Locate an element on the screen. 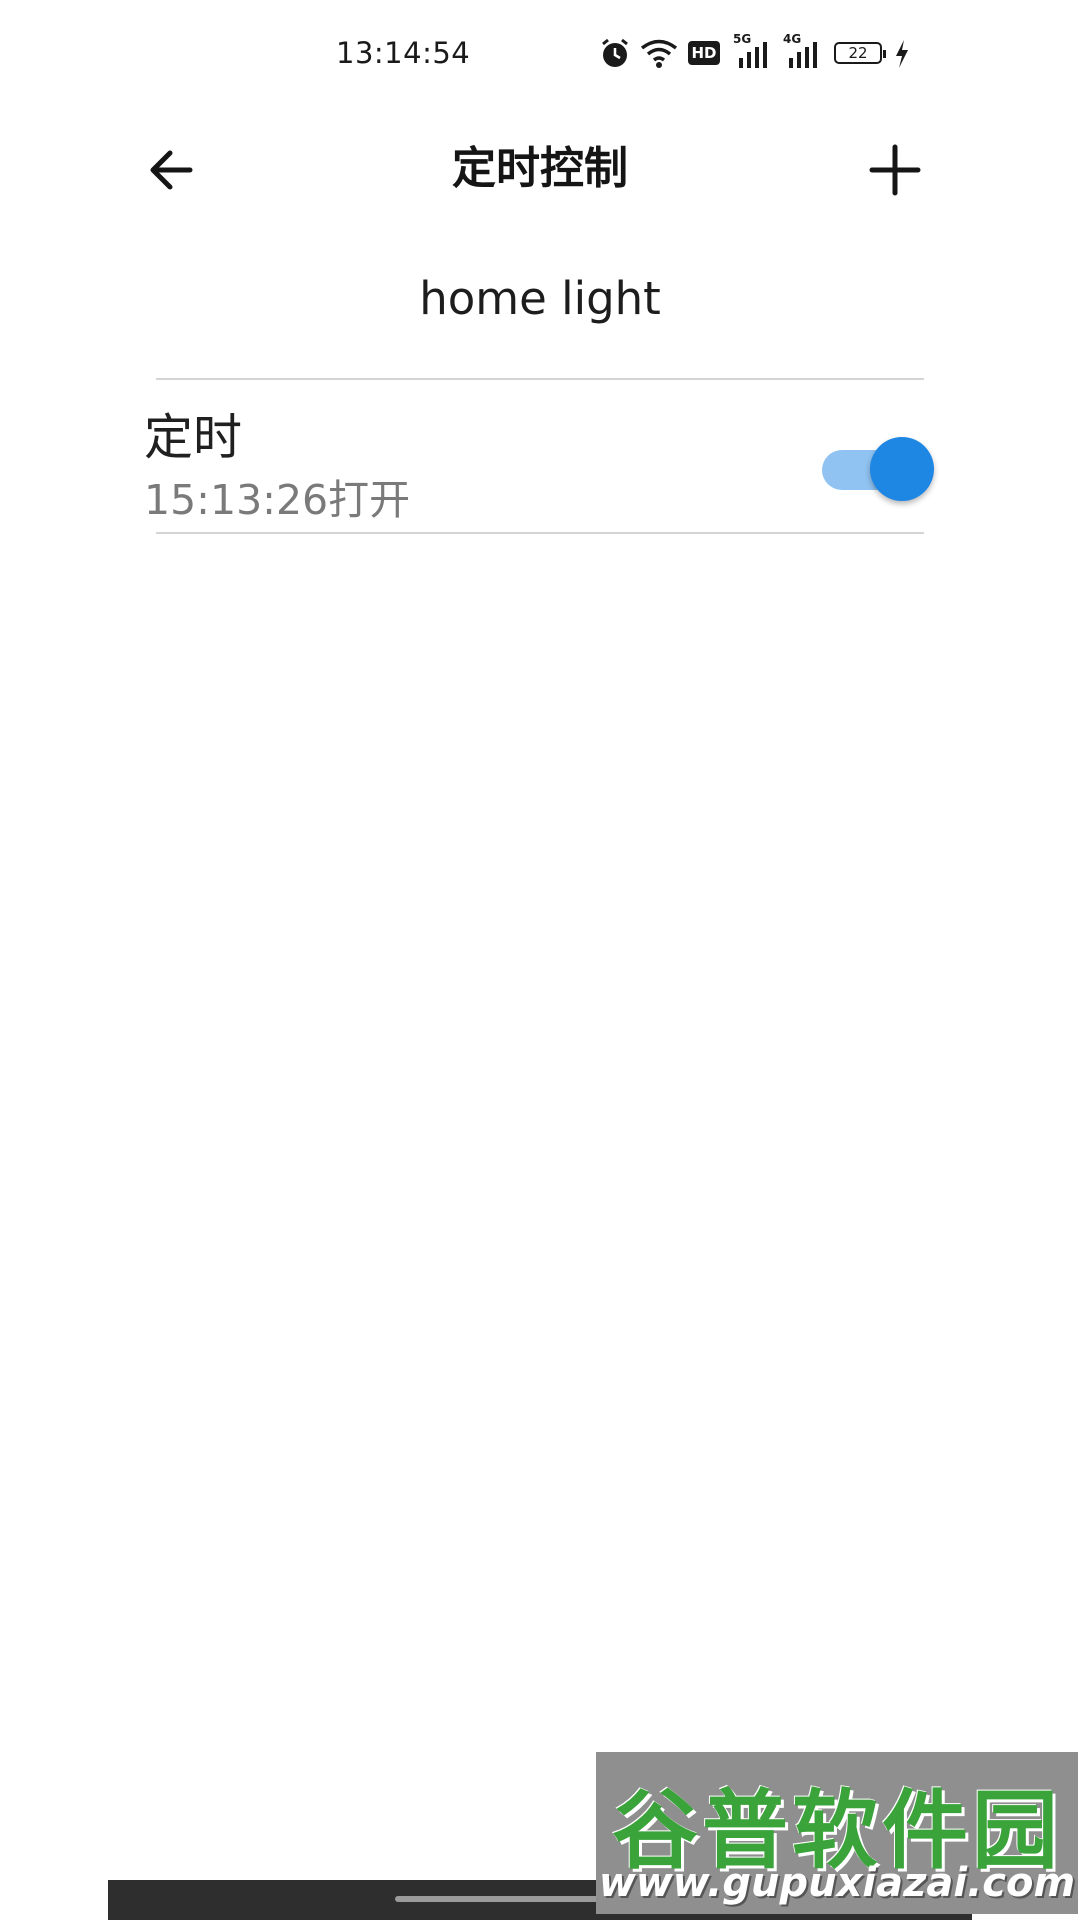  battery-icon: 22 is located at coordinates (860, 53).